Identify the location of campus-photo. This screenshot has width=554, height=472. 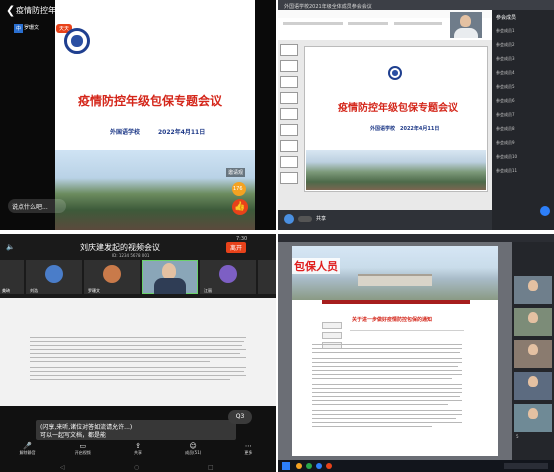
(155, 190).